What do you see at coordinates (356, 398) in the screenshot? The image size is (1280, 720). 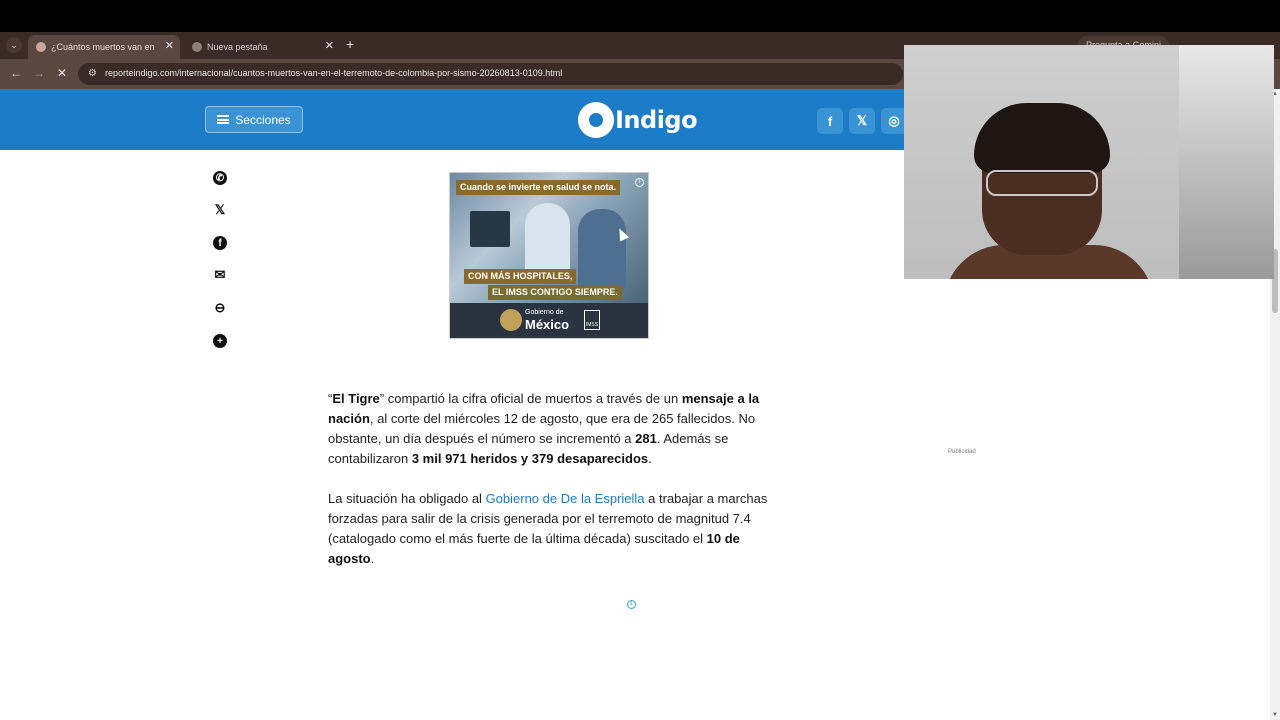 I see `text-bold: El Tigre` at bounding box center [356, 398].